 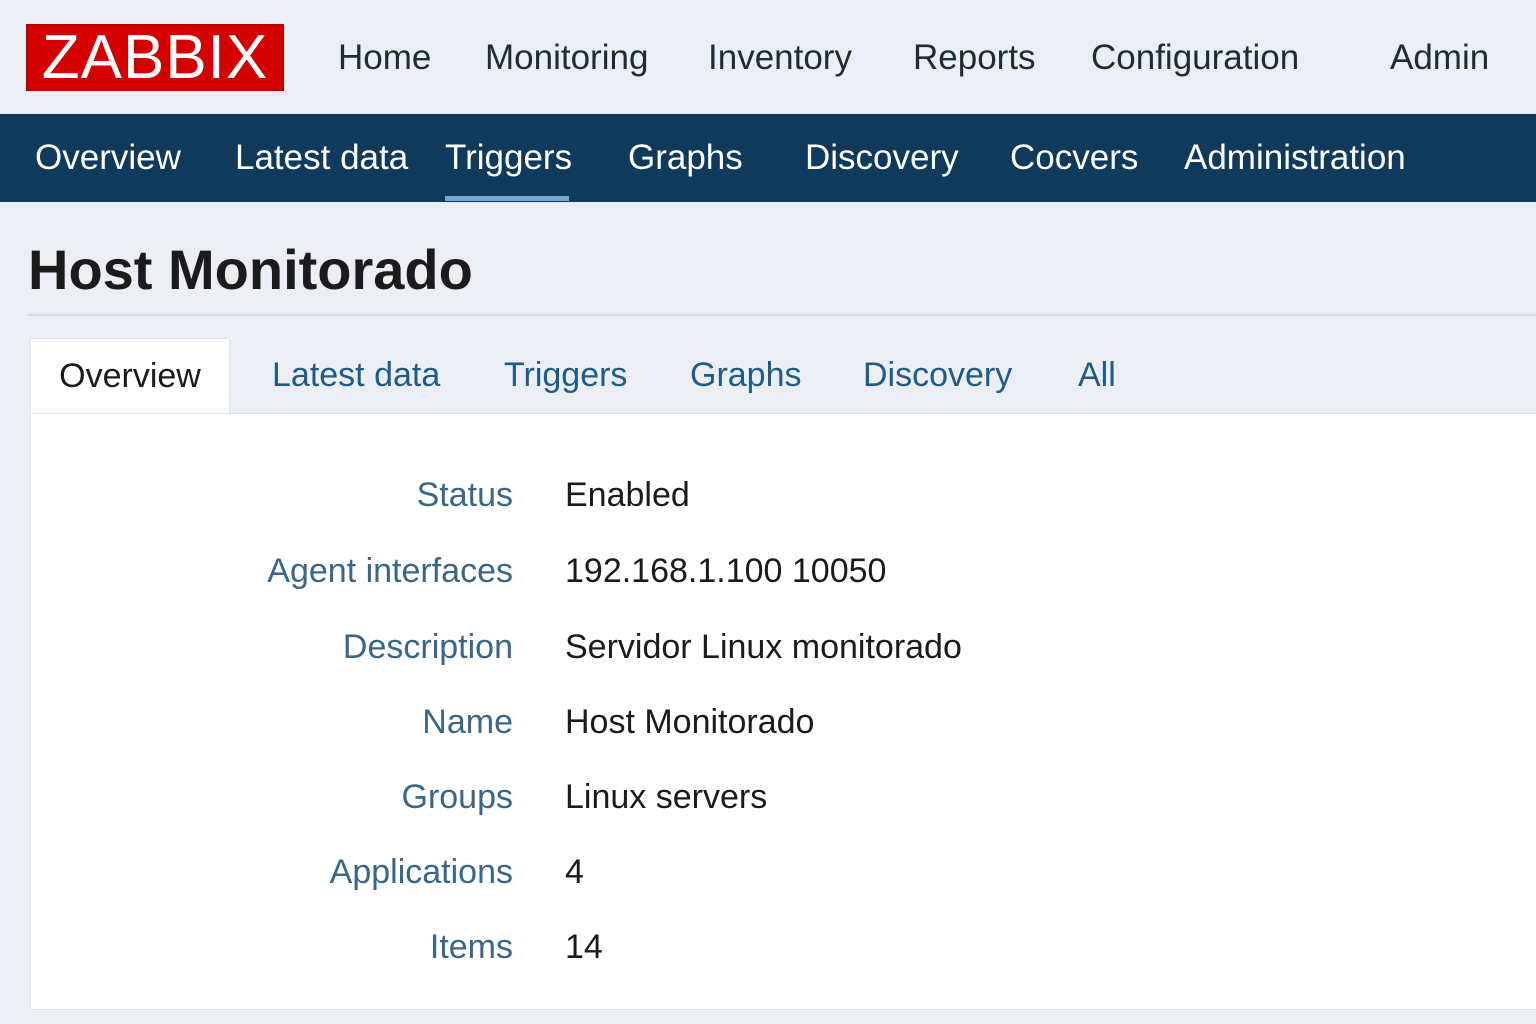 What do you see at coordinates (627, 495) in the screenshot?
I see `status-value: Enabled` at bounding box center [627, 495].